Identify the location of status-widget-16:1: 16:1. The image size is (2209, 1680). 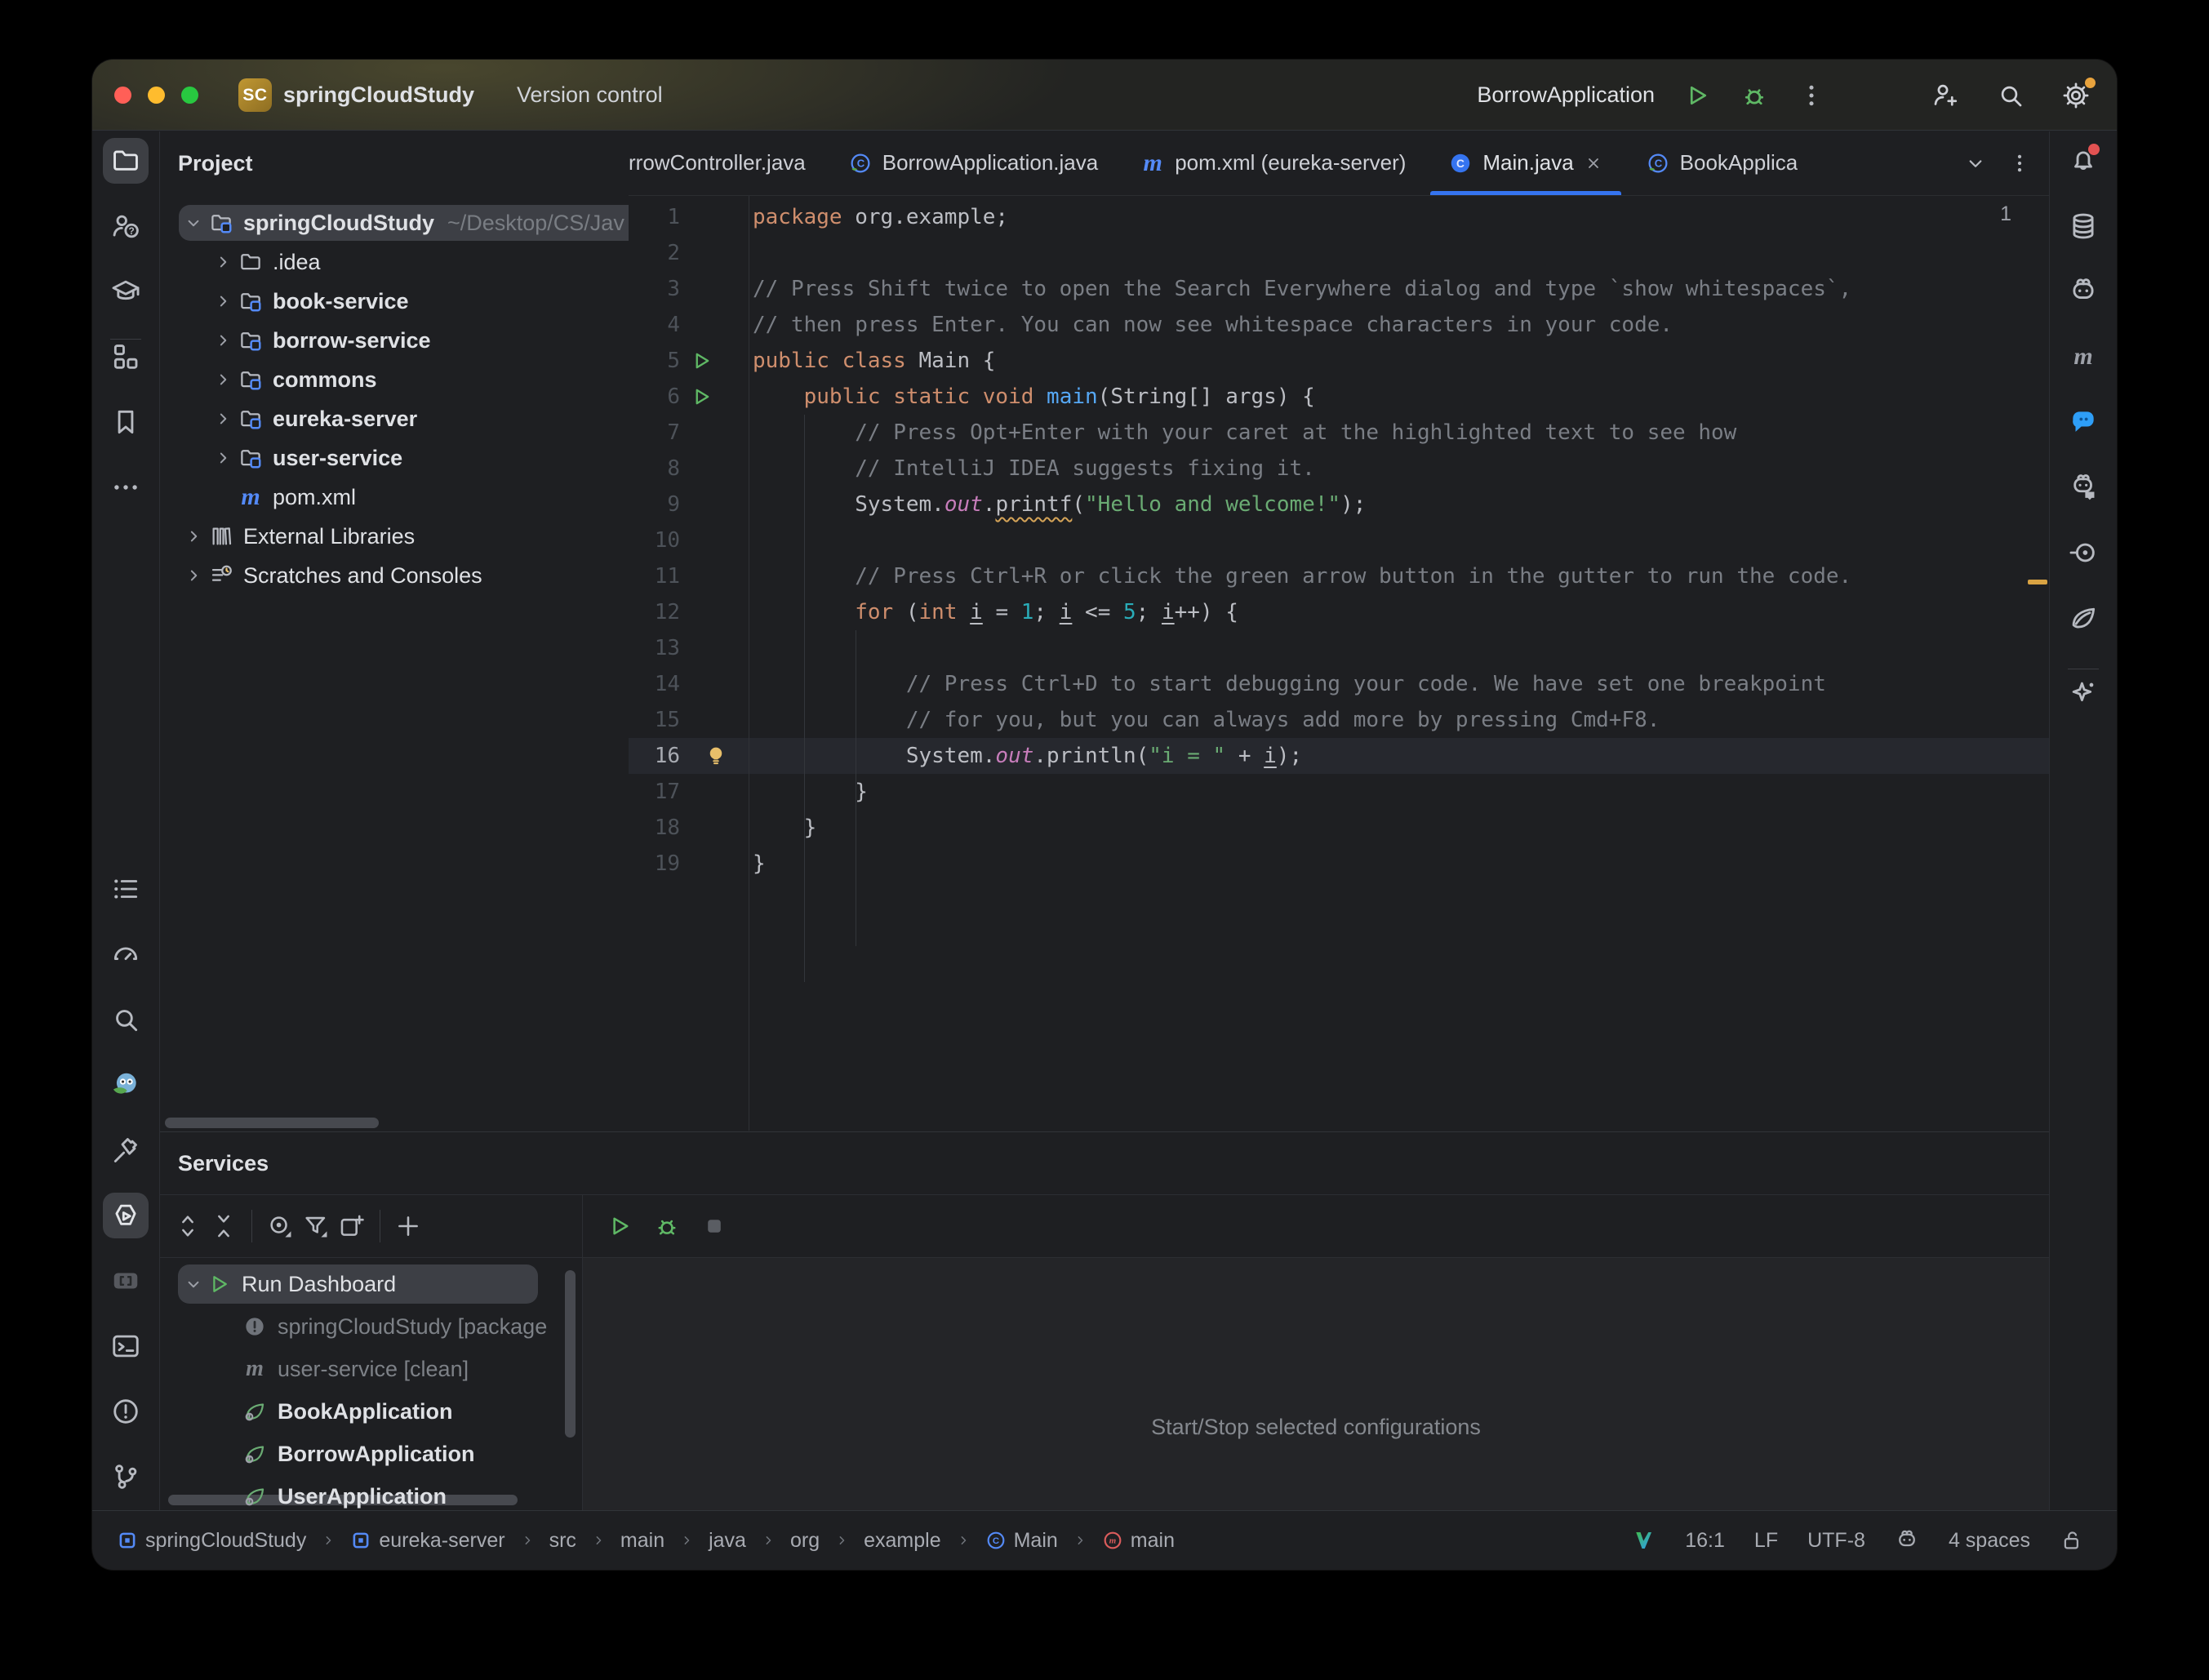
(1705, 1541).